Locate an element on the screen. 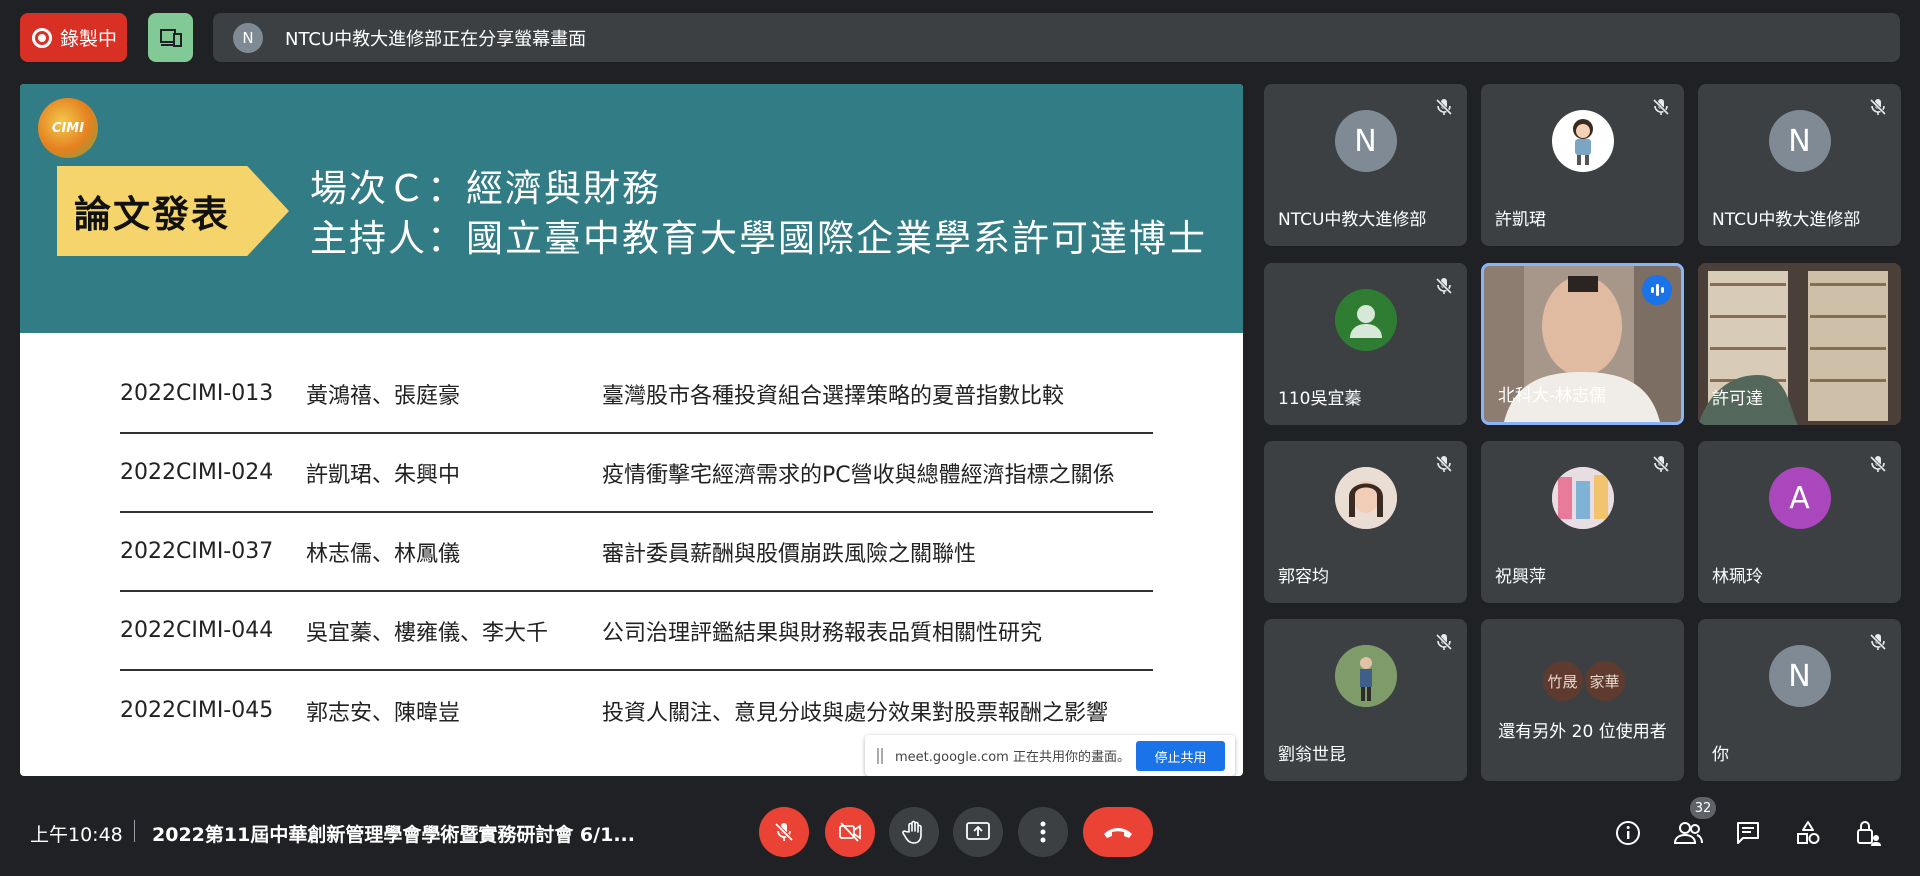 The height and width of the screenshot is (876, 1920). paper-id: 2022CIMI-044 is located at coordinates (197, 630).